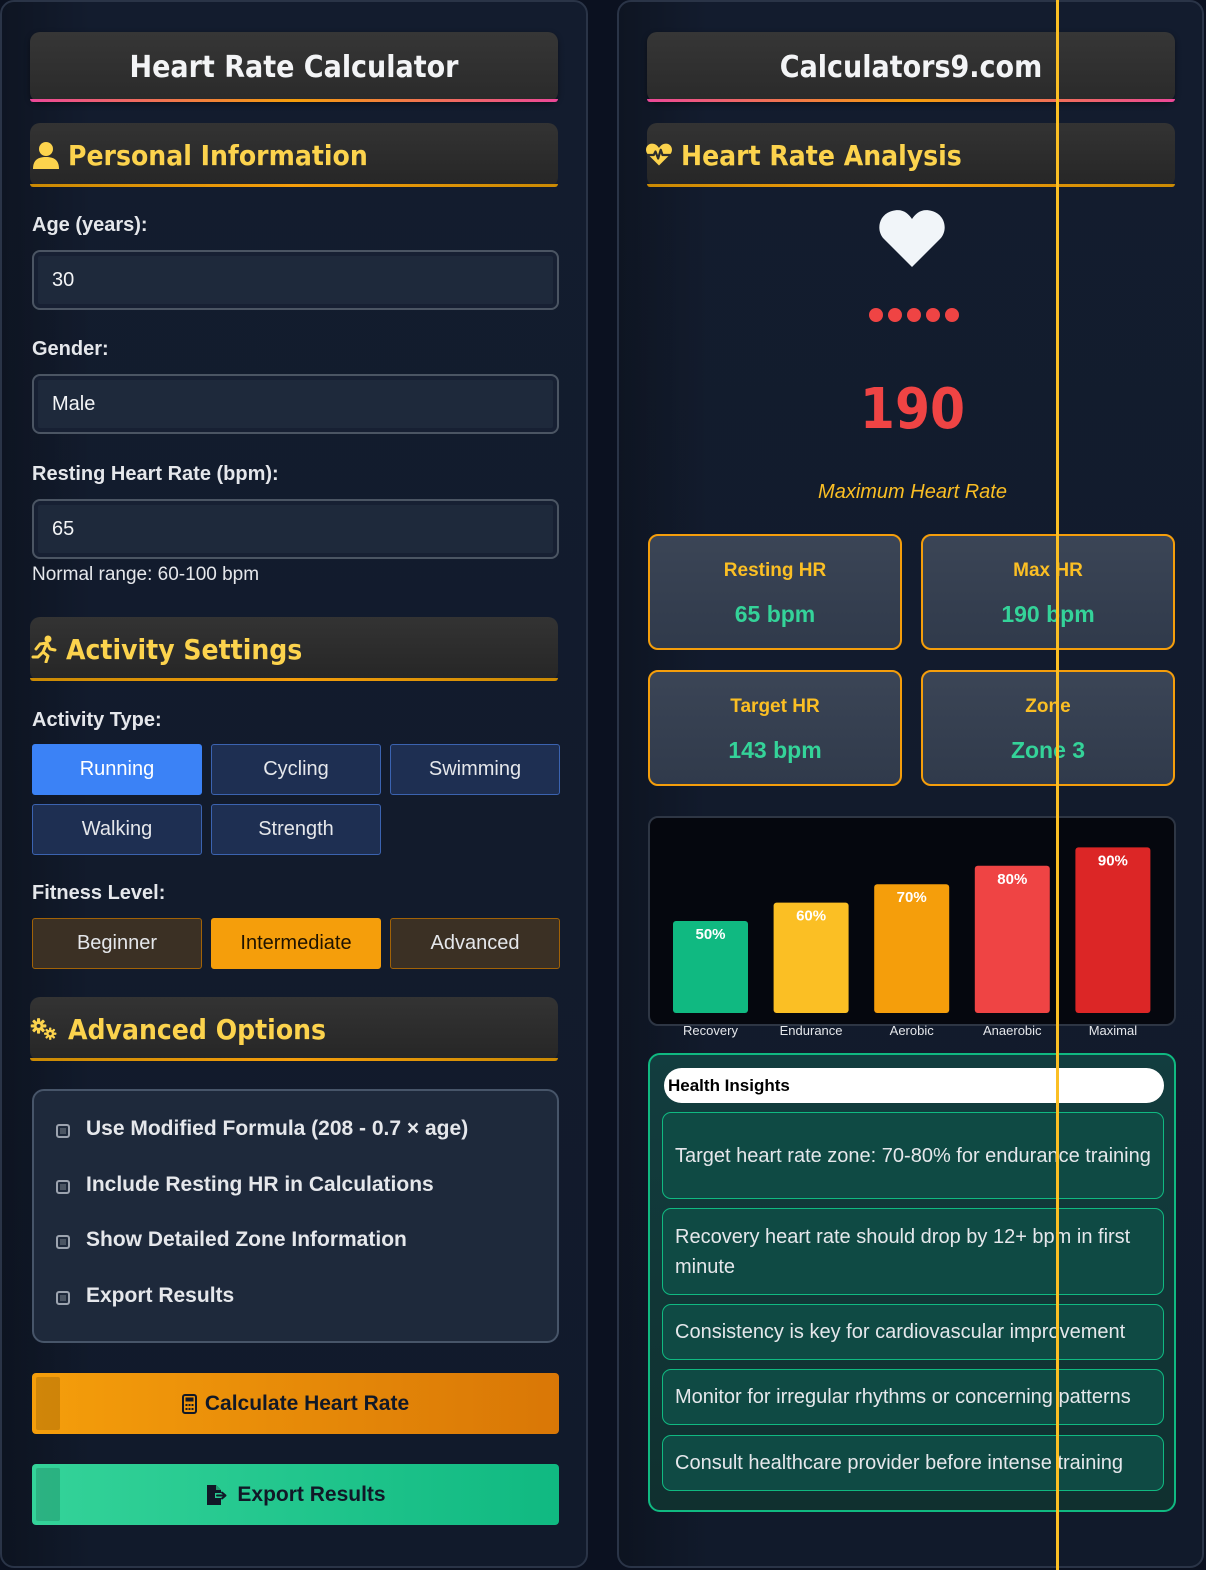 The width and height of the screenshot is (1206, 1570). Describe the element at coordinates (217, 1494) in the screenshot. I see `file-export-icon` at that location.